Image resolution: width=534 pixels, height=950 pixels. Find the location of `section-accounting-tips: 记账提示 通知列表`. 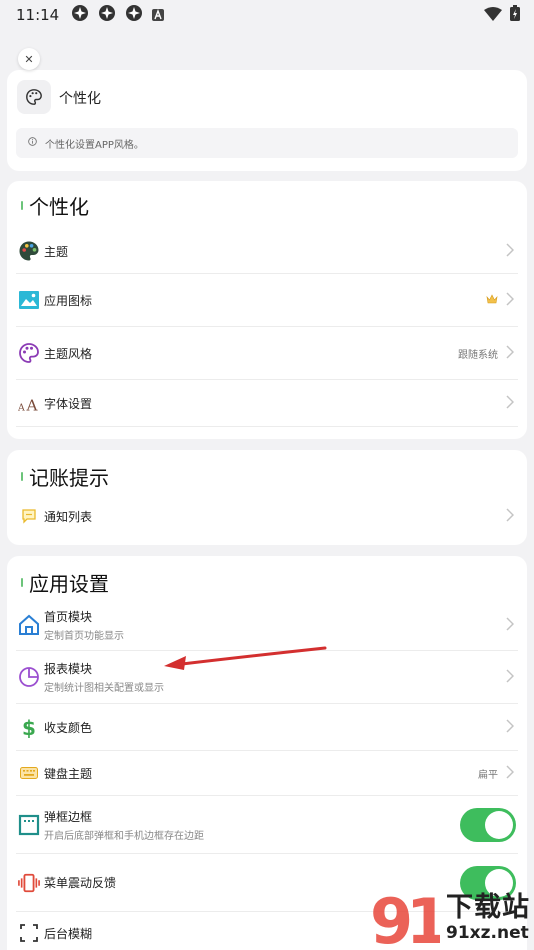

section-accounting-tips: 记账提示 通知列表 is located at coordinates (267, 497).